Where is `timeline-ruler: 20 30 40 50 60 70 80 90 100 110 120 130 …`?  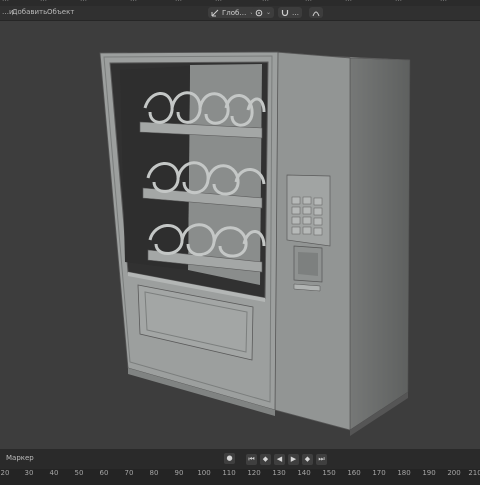
timeline-ruler: 20 30 40 50 60 70 80 90 100 110 120 130 … is located at coordinates (240, 477).